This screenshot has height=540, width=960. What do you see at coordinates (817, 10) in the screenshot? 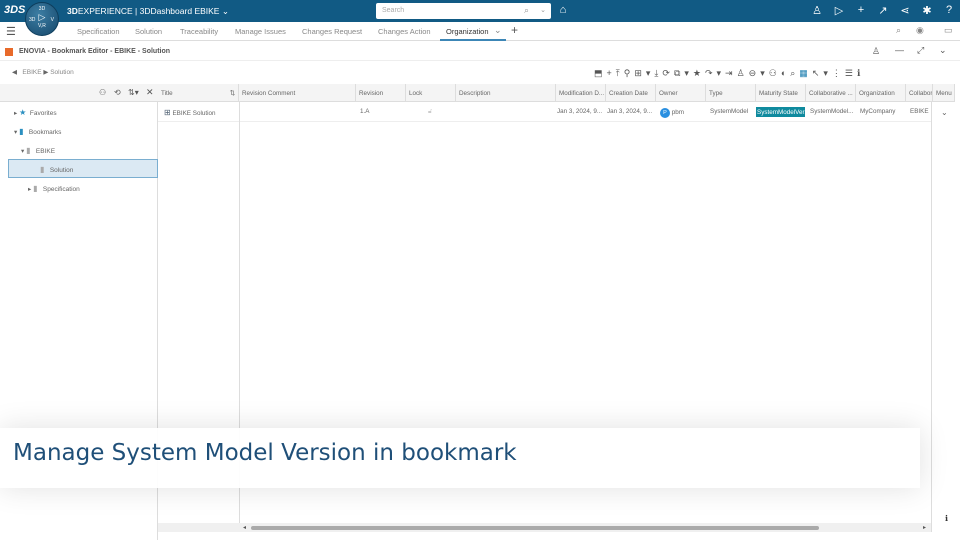
I see `user-icon: ♙` at bounding box center [817, 10].